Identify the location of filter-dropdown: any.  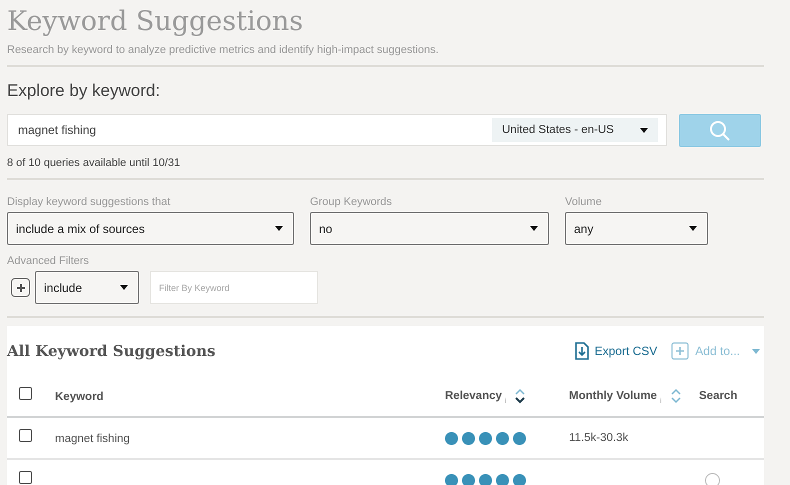
(636, 228).